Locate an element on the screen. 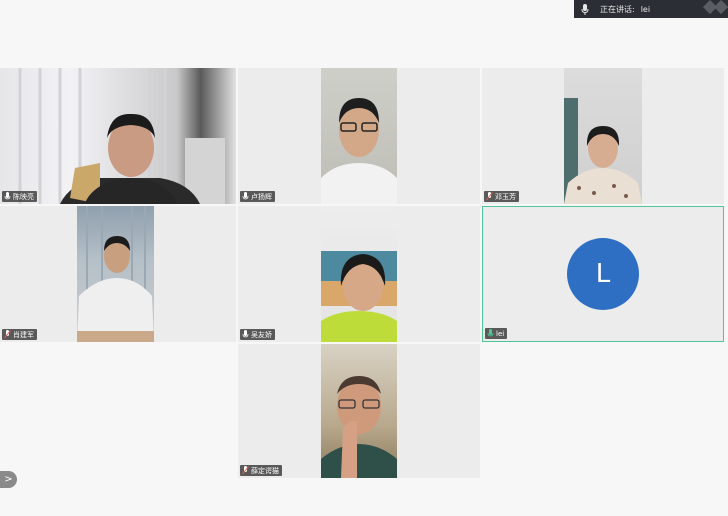 The height and width of the screenshot is (516, 728). chevron-right-icon: > is located at coordinates (8, 479).